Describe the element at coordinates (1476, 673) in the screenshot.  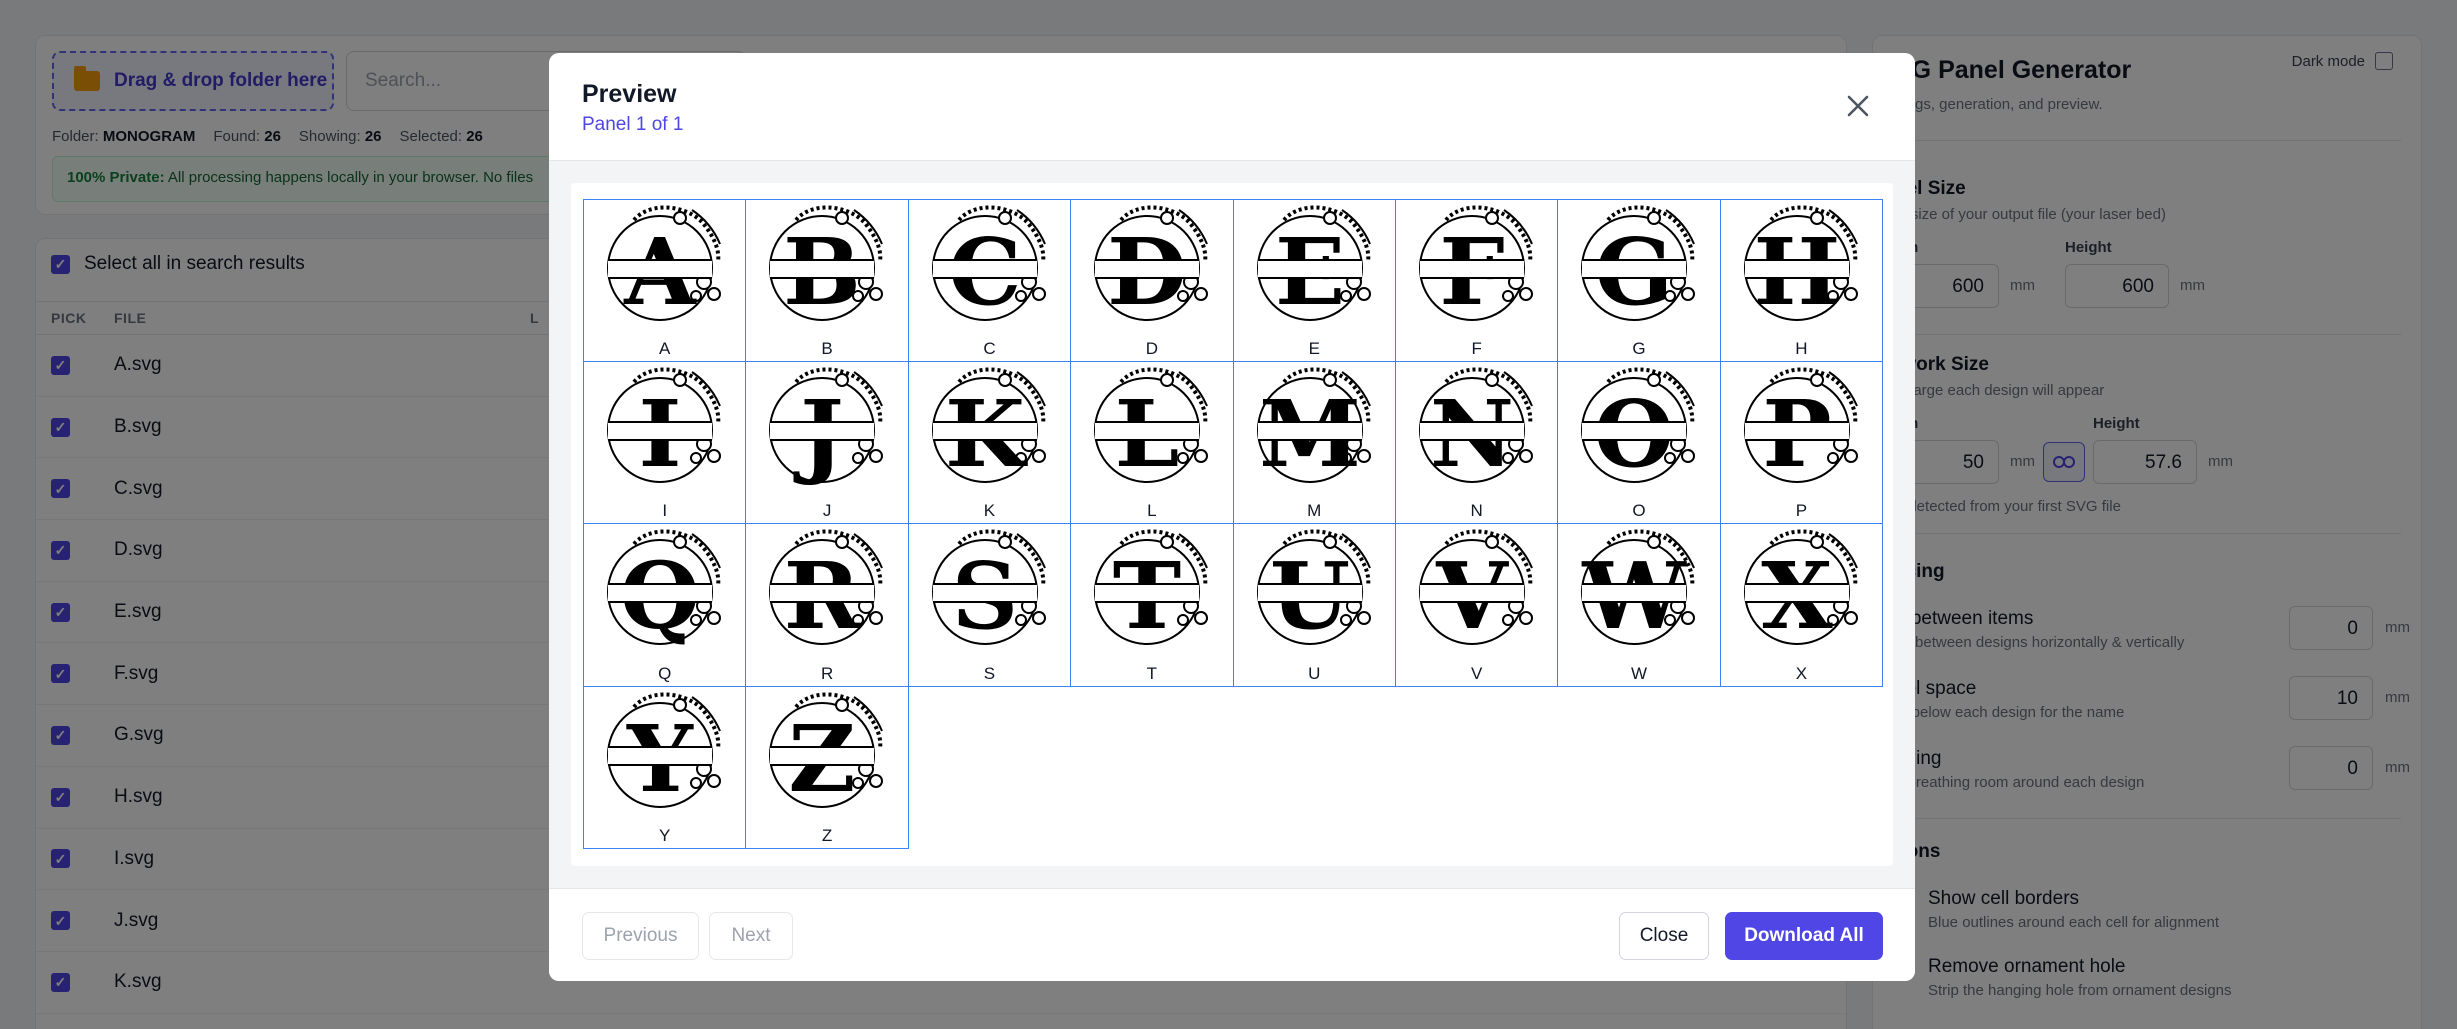
I see `monogram-label: V` at that location.